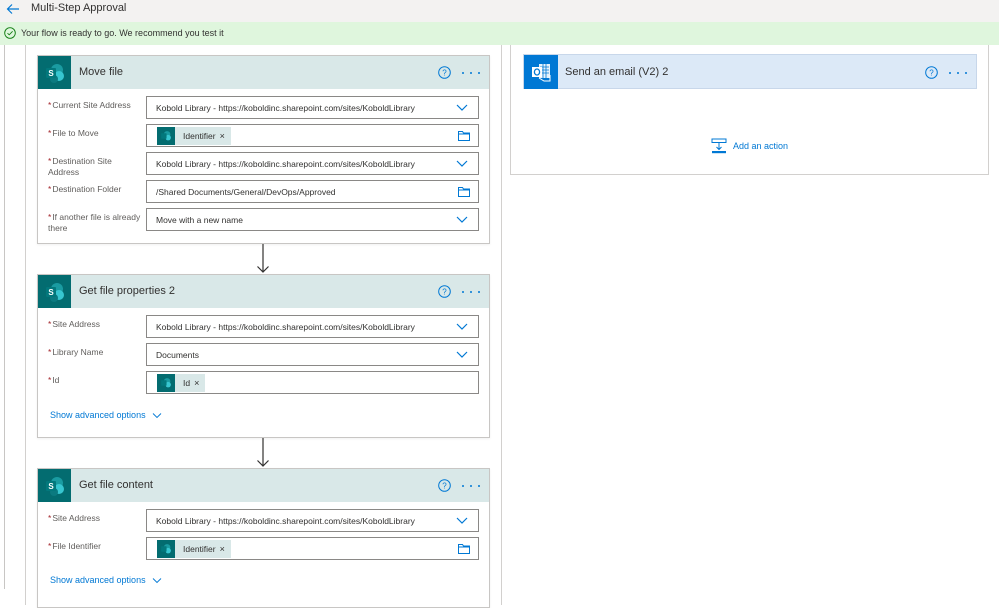 The width and height of the screenshot is (999, 608). I want to click on insert-step-icon, so click(719, 146).